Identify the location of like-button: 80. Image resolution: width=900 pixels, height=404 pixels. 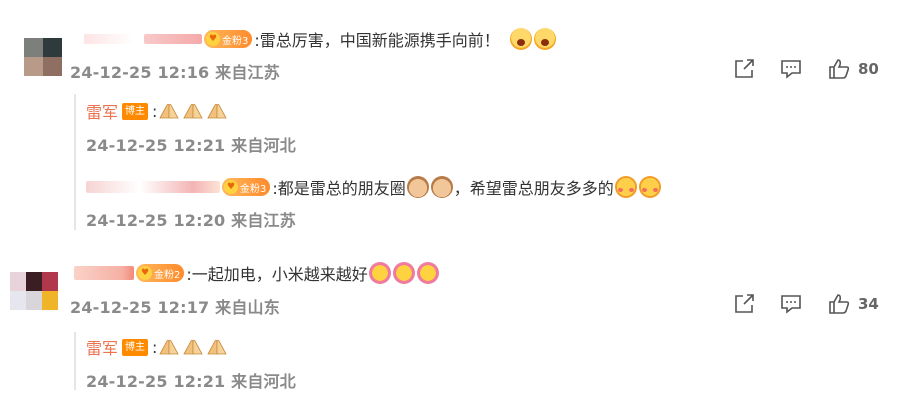
(853, 69).